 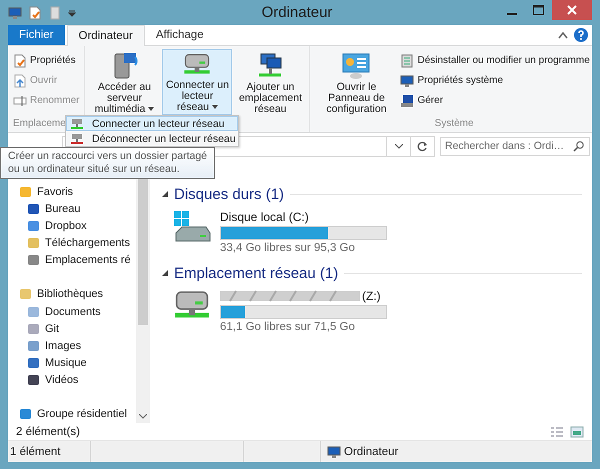 What do you see at coordinates (46, 60) in the screenshot?
I see `ribbon-button: Propriétés` at bounding box center [46, 60].